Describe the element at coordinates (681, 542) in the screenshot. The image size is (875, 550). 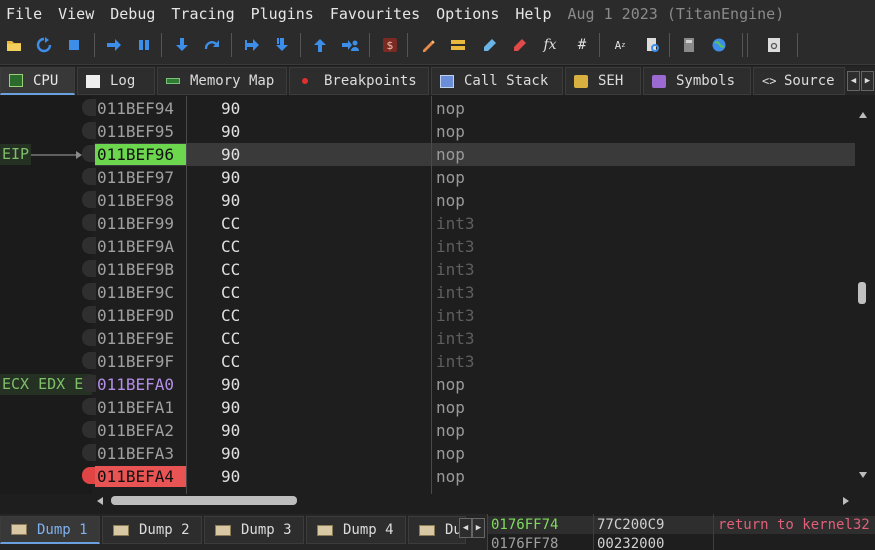
I see `stack-row: 0176FF78 00232000` at that location.